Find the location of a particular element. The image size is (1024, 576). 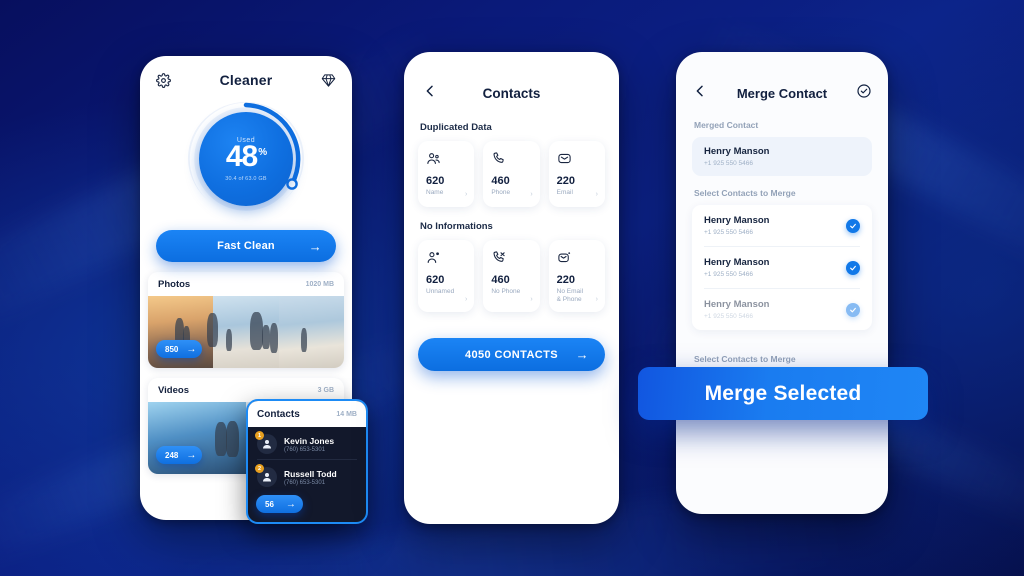

diamond-icon is located at coordinates (328, 80).